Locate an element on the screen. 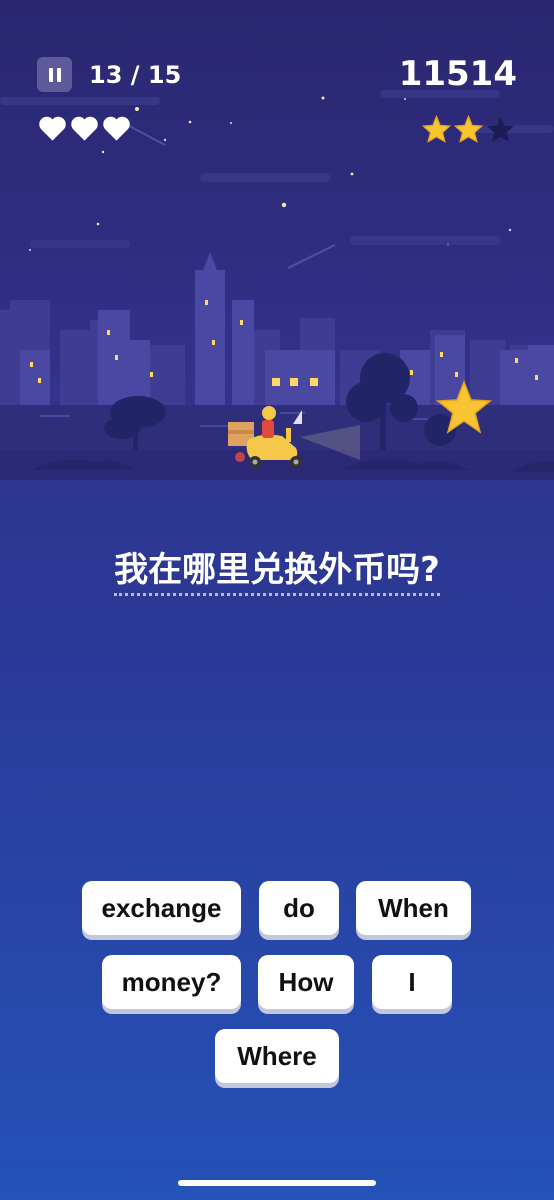 Image resolution: width=554 pixels, height=1200 pixels. question-prompt: 我在哪里兑换外币吗? is located at coordinates (277, 570).